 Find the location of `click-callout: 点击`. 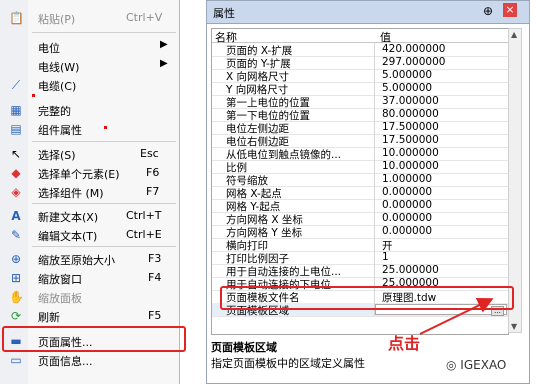

click-callout: 点击 is located at coordinates (404, 343).